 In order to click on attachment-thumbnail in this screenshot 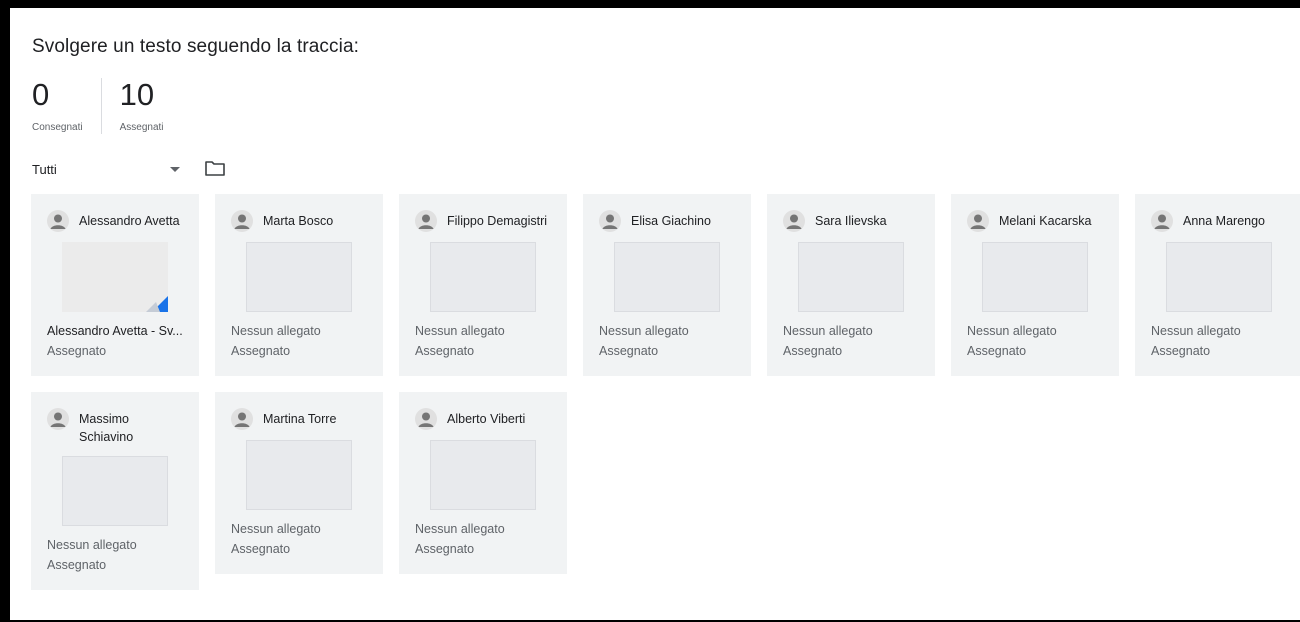, I will do `click(115, 277)`.